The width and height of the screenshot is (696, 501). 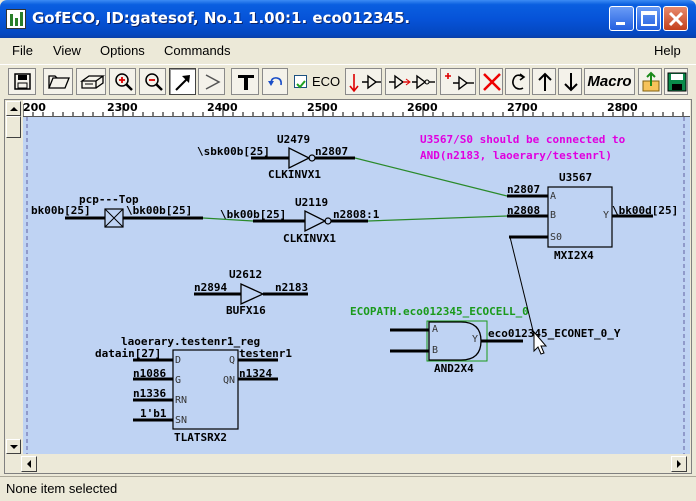 I want to click on select-button, so click(x=182, y=81).